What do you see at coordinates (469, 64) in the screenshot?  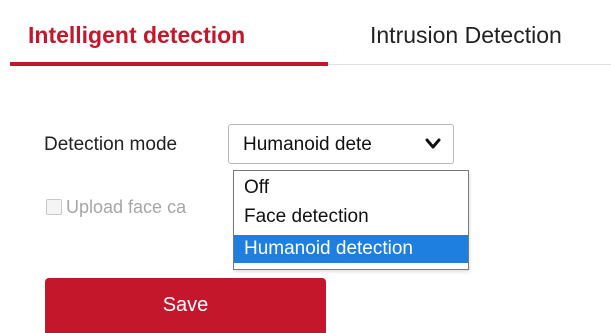 I see `tab-bar-divider` at bounding box center [469, 64].